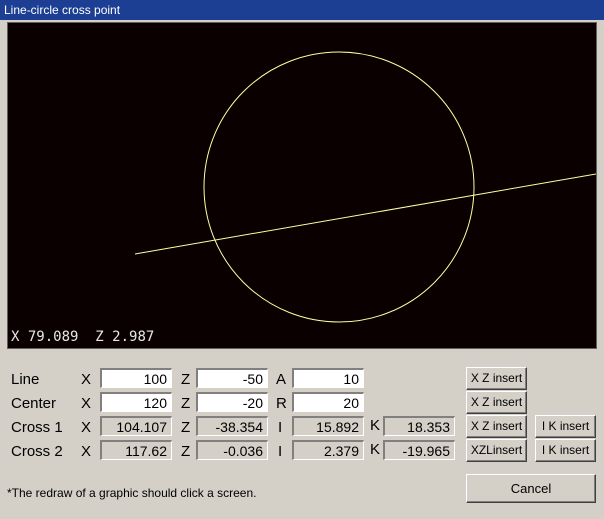 The width and height of the screenshot is (604, 519). Describe the element at coordinates (136, 450) in the screenshot. I see `cross2-x-value: 117.62` at that location.